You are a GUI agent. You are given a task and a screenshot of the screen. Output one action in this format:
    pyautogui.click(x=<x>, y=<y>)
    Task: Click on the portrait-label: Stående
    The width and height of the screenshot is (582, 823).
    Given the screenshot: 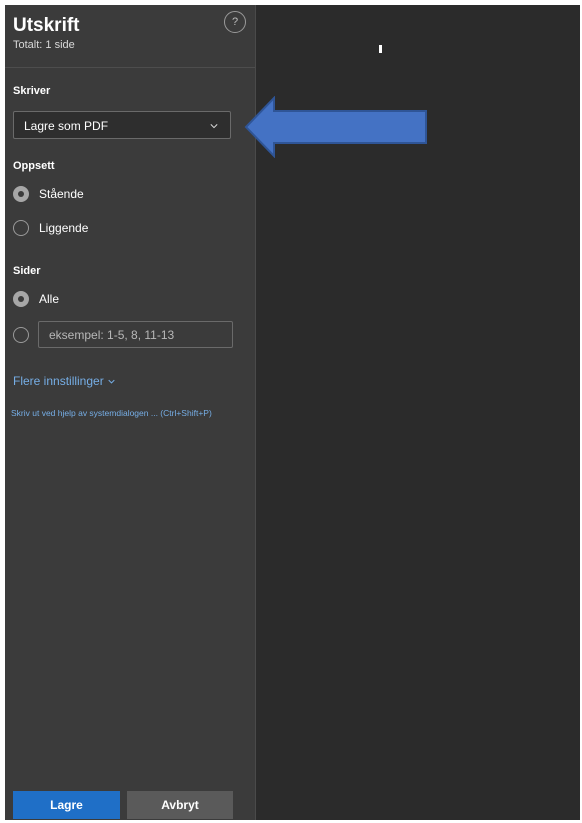 What is the action you would take?
    pyautogui.click(x=61, y=194)
    